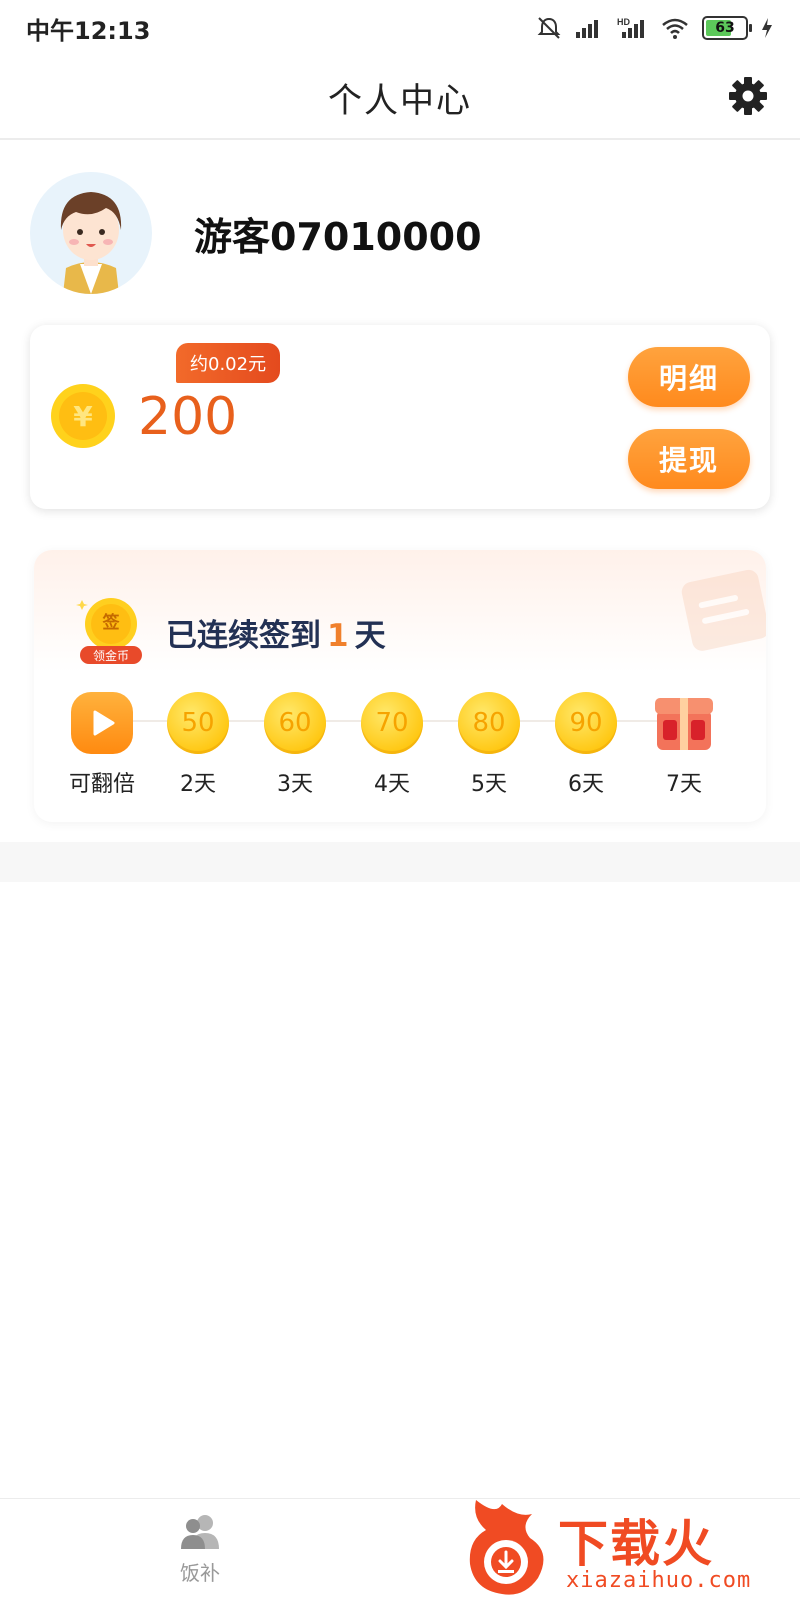  What do you see at coordinates (489, 723) in the screenshot?
I see `day-coin-icon: 80` at bounding box center [489, 723].